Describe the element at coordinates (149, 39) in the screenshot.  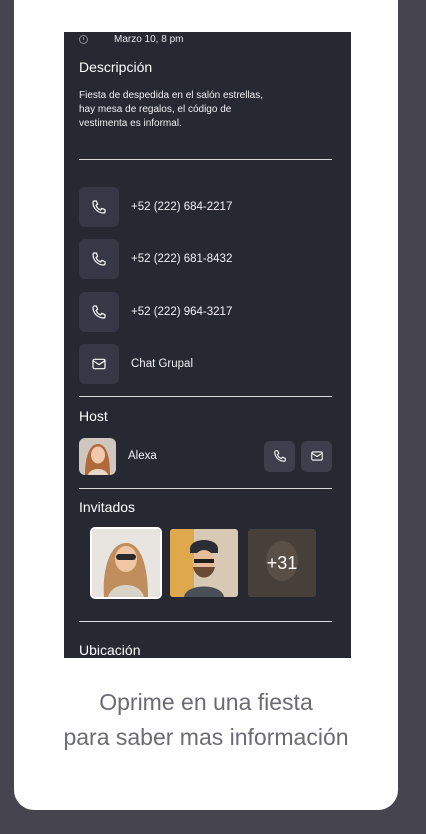
I see `event-date: Marzo 10, 8 pm` at that location.